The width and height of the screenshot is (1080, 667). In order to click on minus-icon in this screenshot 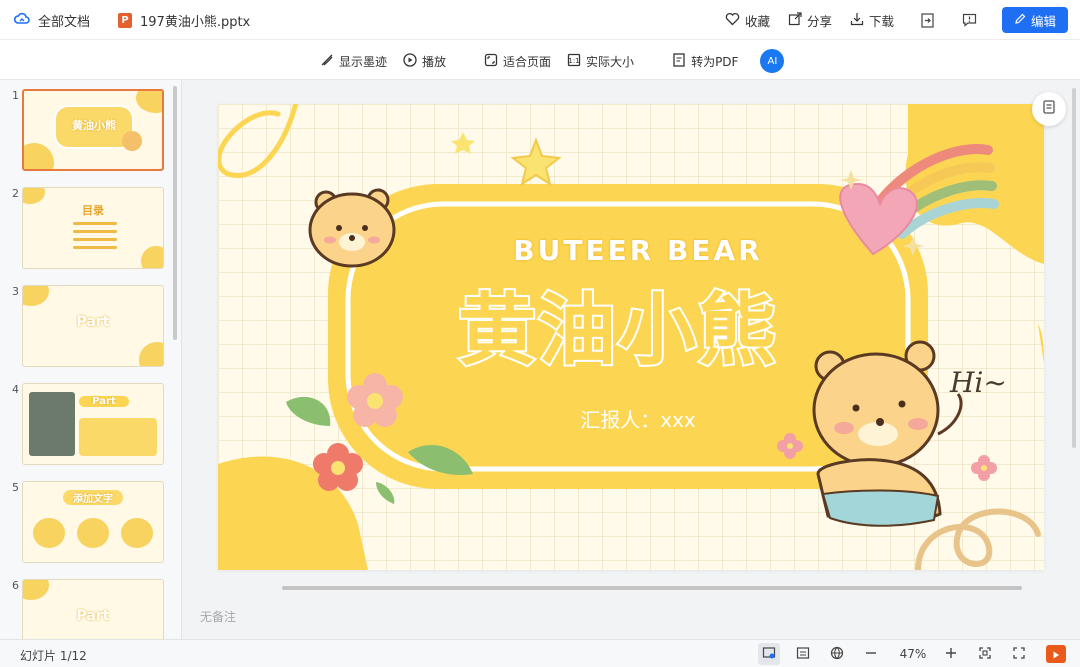, I will do `click(871, 654)`.